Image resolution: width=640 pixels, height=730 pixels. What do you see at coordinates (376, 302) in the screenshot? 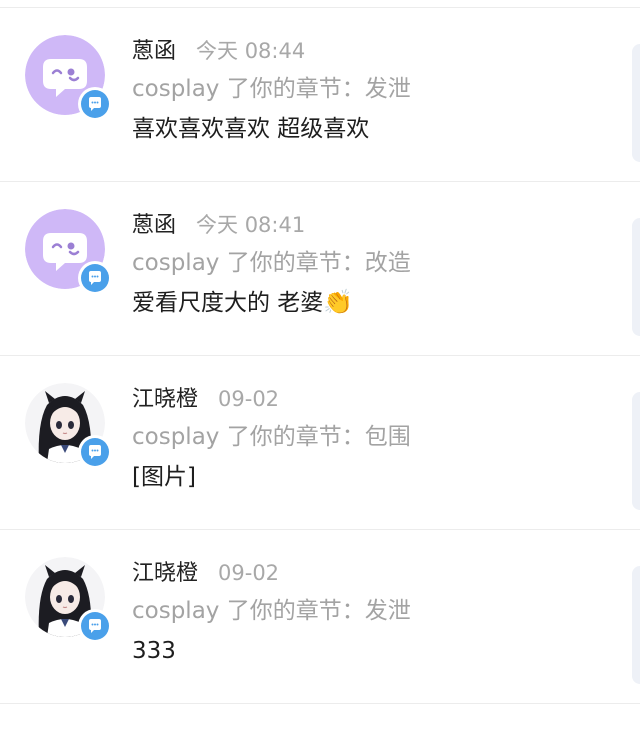
I see `message-text: 爱看尺度大的 老婆👏` at bounding box center [376, 302].